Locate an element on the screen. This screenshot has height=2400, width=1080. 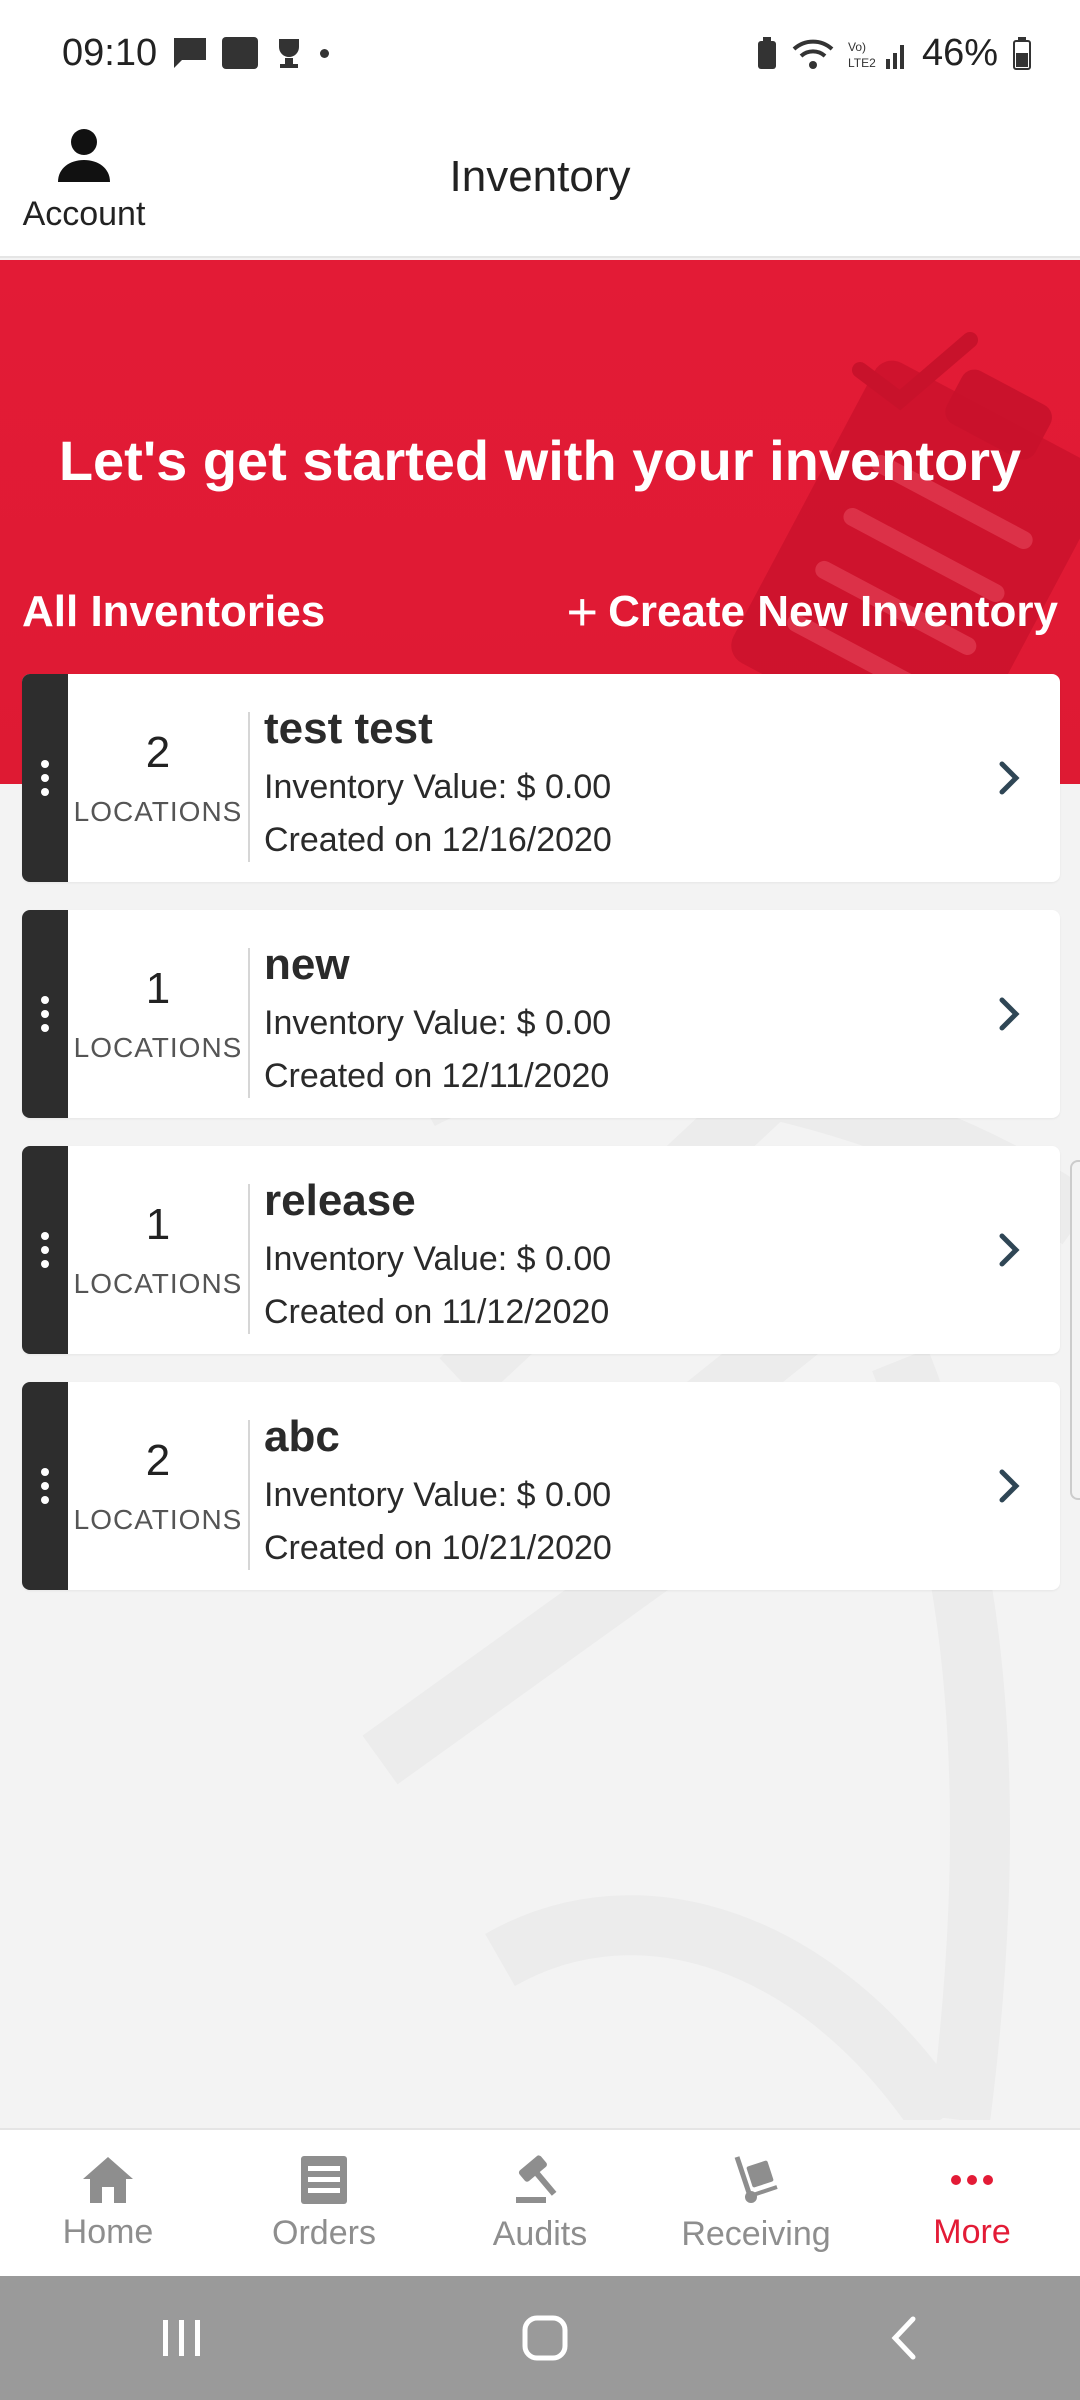
create-new-inventory-button: + Create New Inventory is located at coordinates (812, 612).